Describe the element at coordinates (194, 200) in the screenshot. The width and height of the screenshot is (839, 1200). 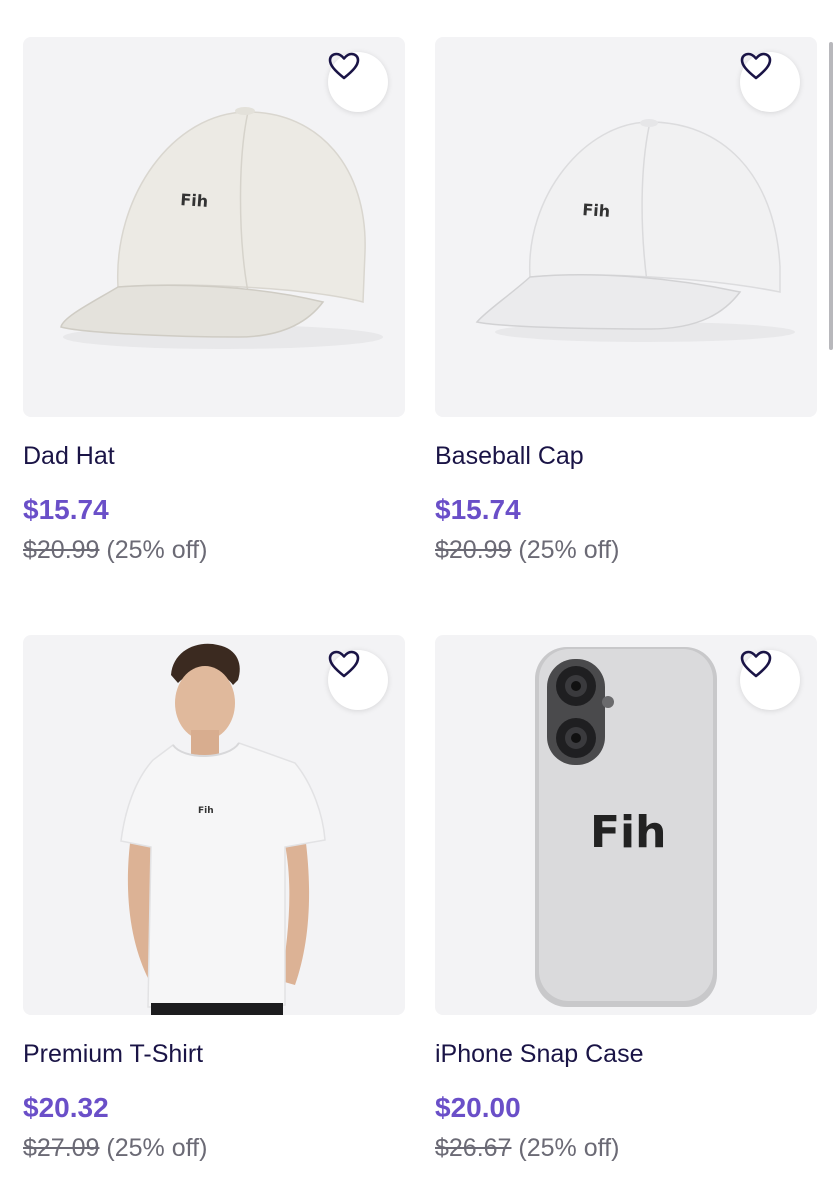
I see `hat-print-text: Fih` at that location.